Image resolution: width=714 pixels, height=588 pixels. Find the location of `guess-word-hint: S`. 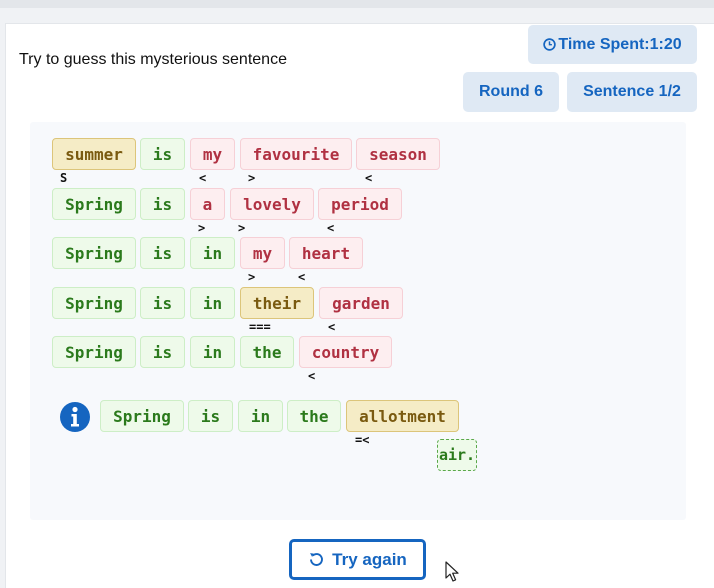

guess-word-hint: S is located at coordinates (64, 178).